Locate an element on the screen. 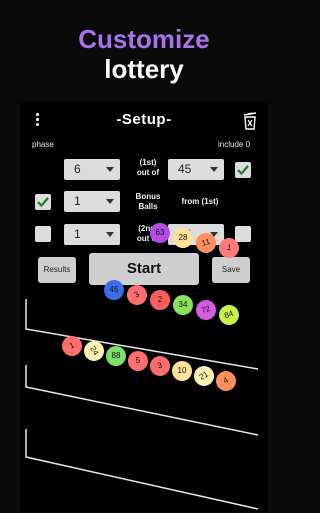  trash-icon is located at coordinates (250, 121).